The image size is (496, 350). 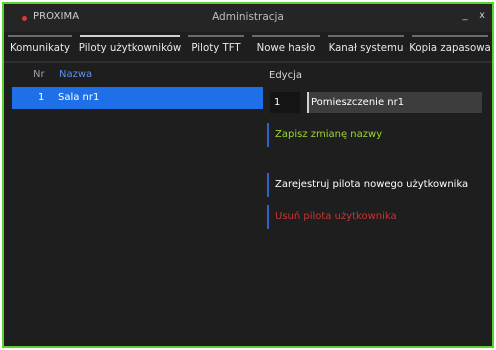 What do you see at coordinates (394, 102) in the screenshot?
I see `name-input` at bounding box center [394, 102].